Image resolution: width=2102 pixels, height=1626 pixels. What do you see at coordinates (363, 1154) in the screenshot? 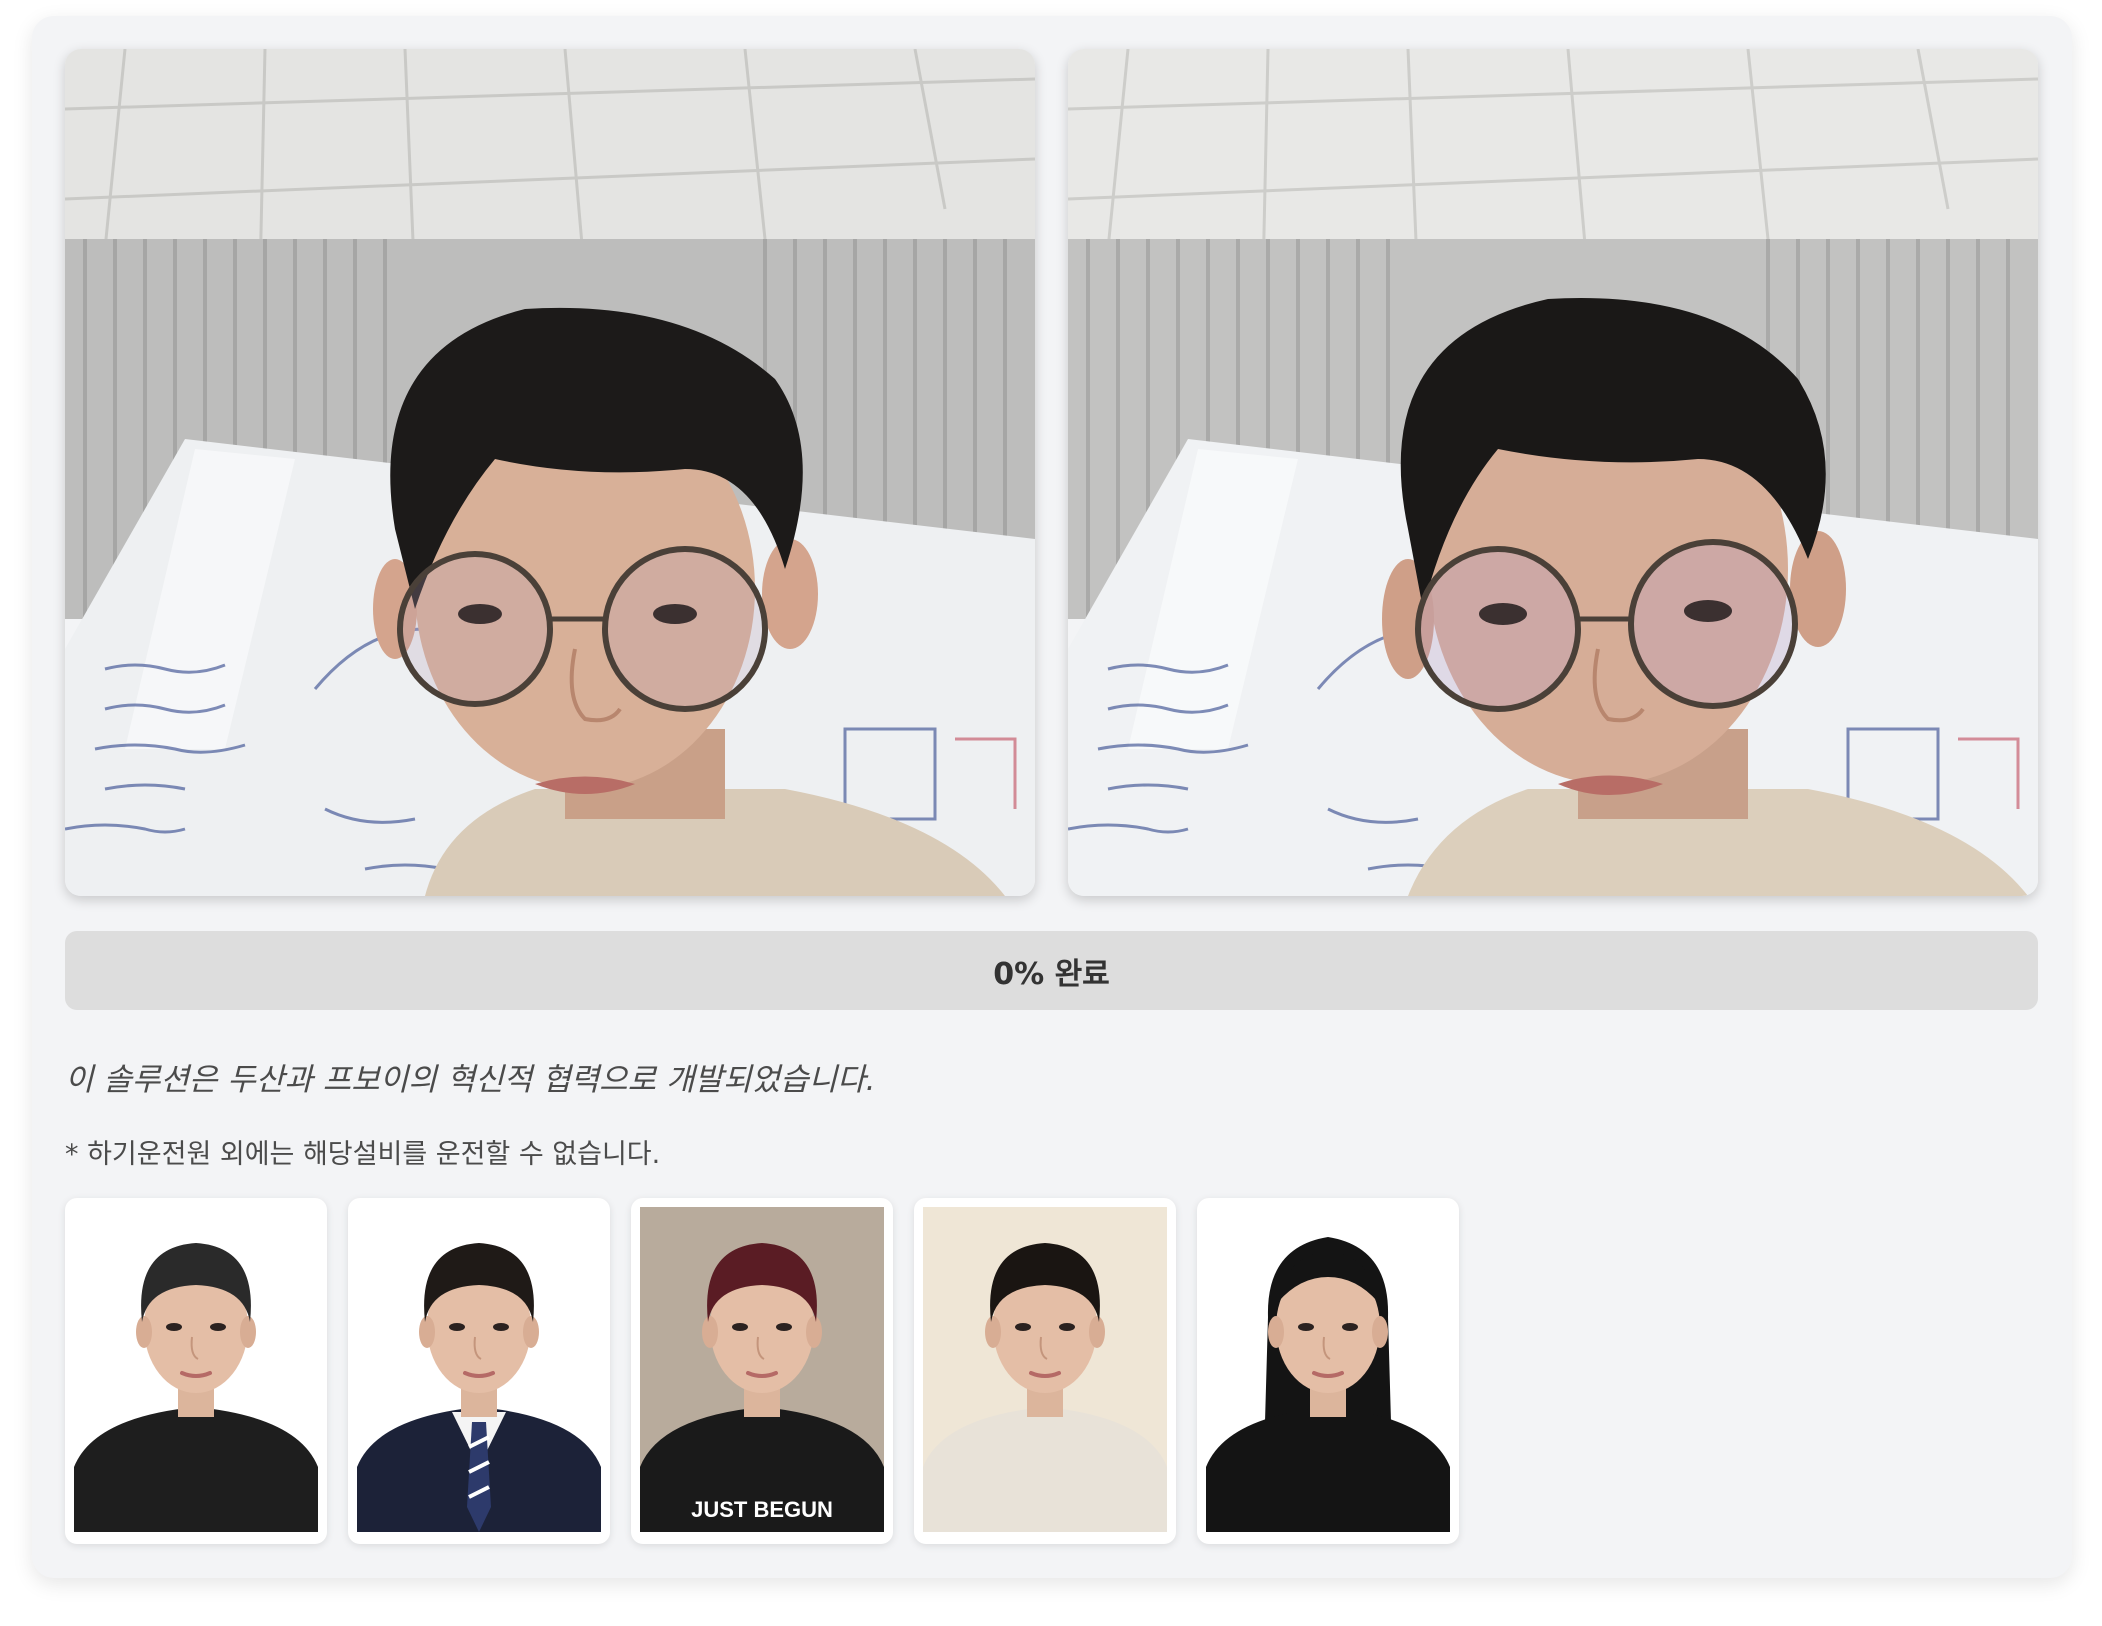
I see `notice-text: * 하기운전원 외에는 해당설비를 운전할 수 없습니다.` at bounding box center [363, 1154].